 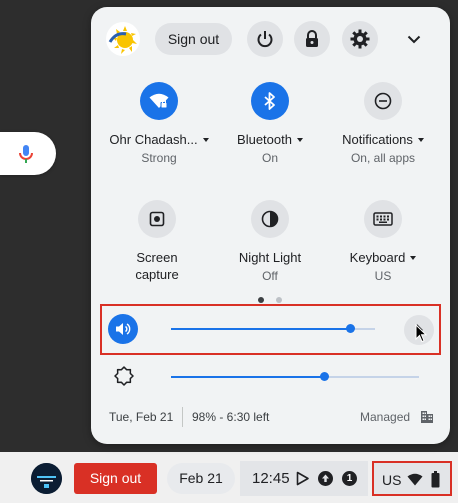 I want to click on keyboard-status: US, so click(x=383, y=276).